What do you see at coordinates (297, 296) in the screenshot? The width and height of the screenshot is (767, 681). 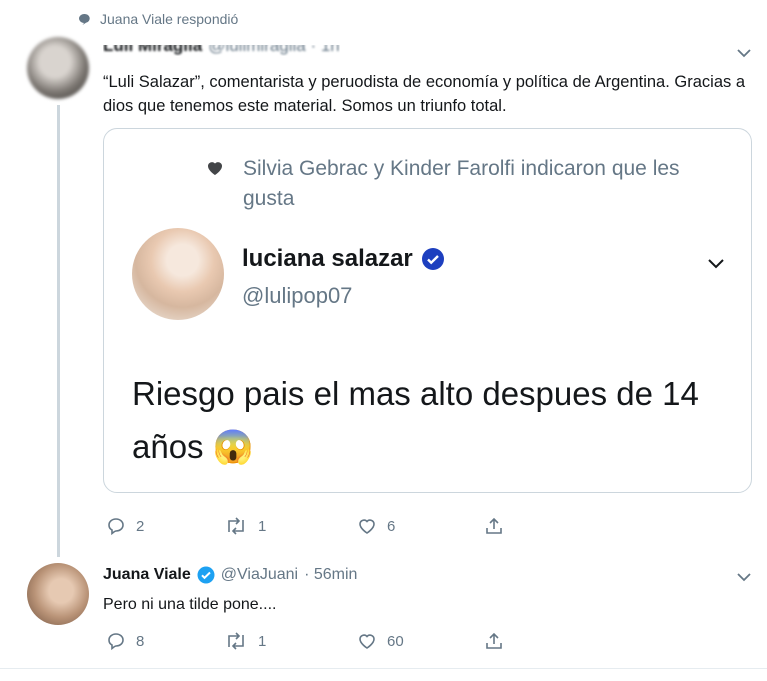 I see `quoted-author-handle: @lulipop07` at bounding box center [297, 296].